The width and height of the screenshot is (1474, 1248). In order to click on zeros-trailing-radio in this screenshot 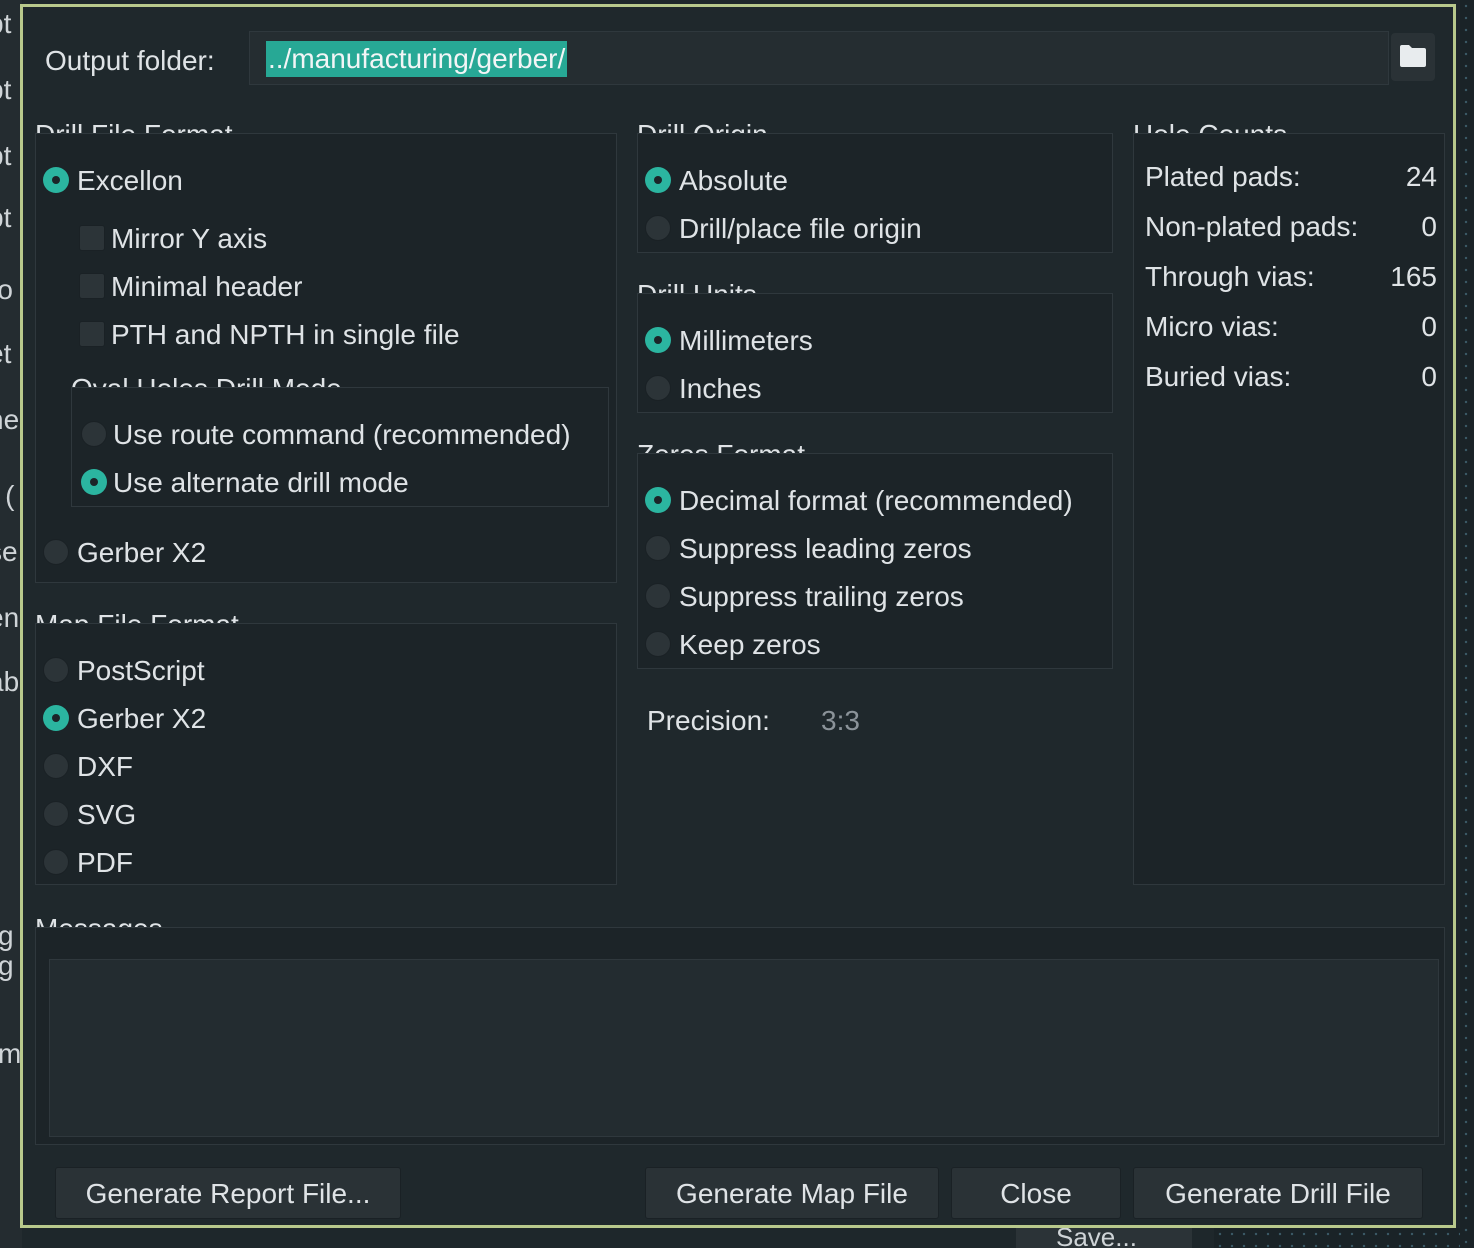, I will do `click(658, 596)`.